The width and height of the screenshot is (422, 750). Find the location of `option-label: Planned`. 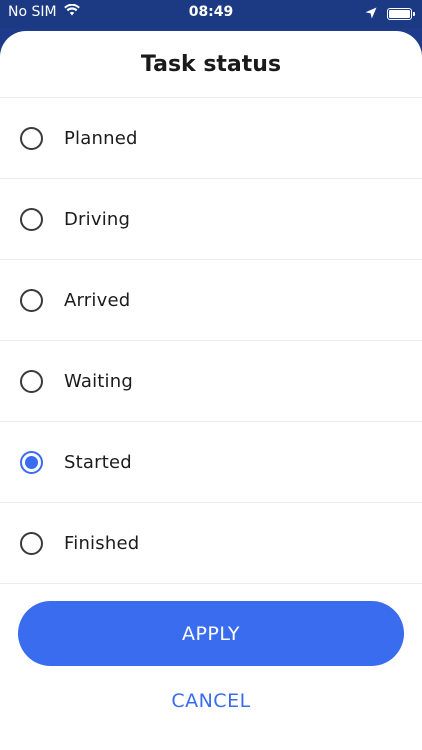

option-label: Planned is located at coordinates (101, 138).